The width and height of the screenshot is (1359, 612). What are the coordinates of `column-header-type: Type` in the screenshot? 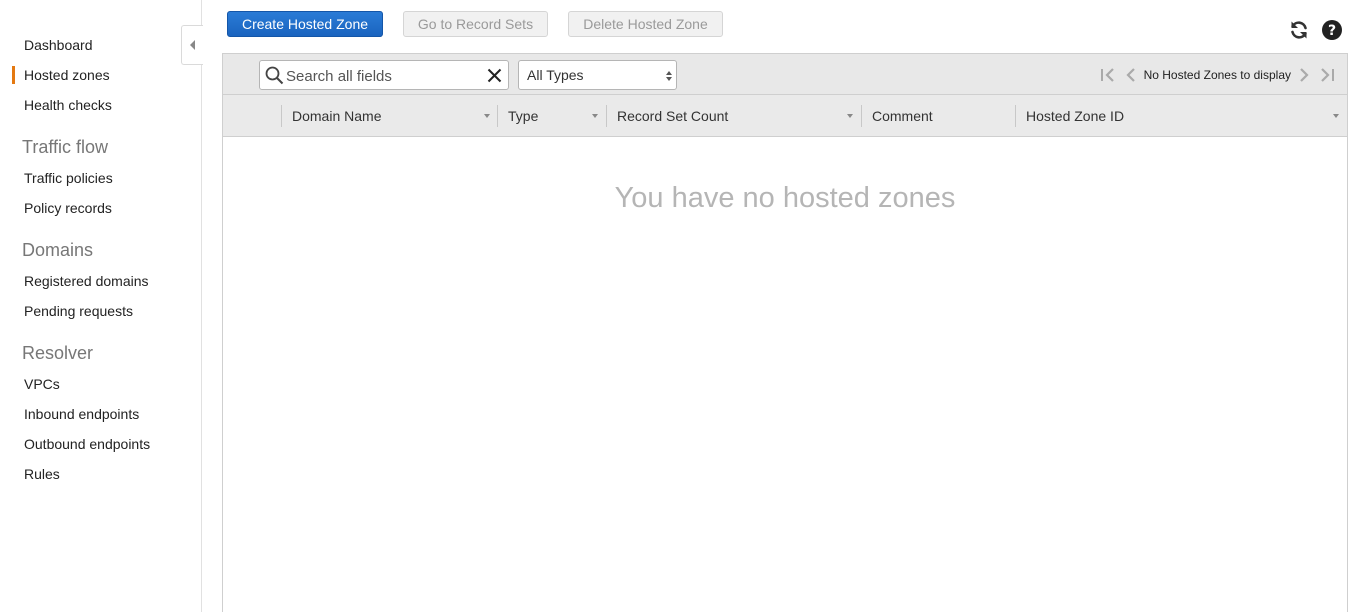 It's located at (523, 116).